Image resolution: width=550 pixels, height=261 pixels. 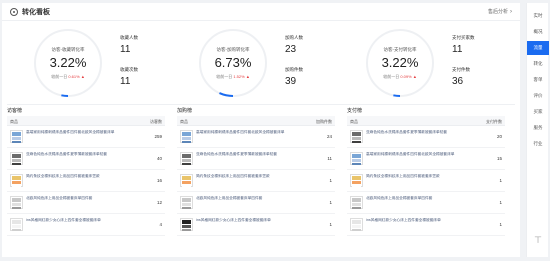 I want to click on table-row: ins风格网红款少女心床上四件套全棉被套床单 4, so click(x=86, y=225).